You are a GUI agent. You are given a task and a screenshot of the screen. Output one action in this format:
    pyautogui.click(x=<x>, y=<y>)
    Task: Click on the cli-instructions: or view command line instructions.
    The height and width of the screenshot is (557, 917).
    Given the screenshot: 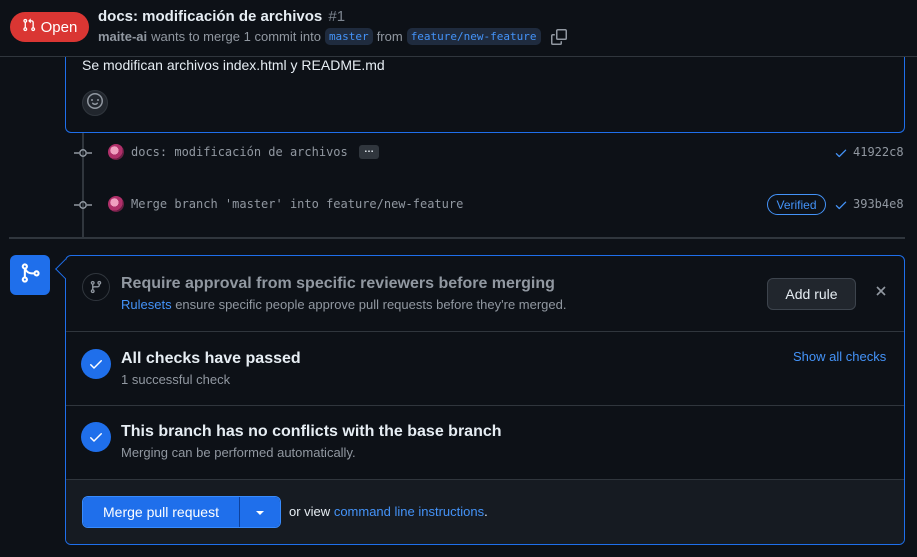 What is the action you would take?
    pyautogui.click(x=388, y=511)
    